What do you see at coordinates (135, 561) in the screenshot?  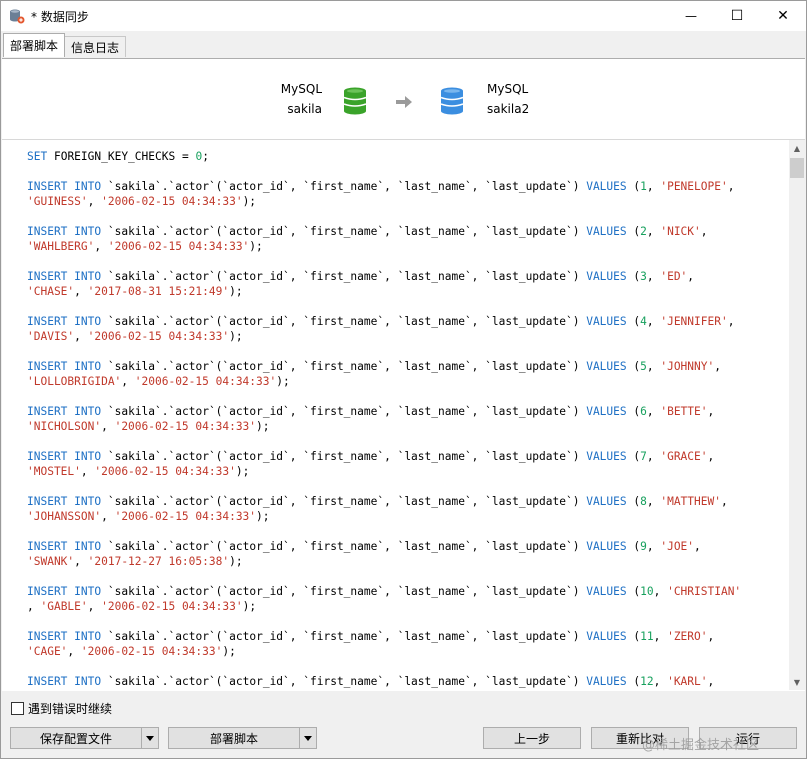 I see `script-line: 'SWANK', '2017-12-27 16:05:38');` at bounding box center [135, 561].